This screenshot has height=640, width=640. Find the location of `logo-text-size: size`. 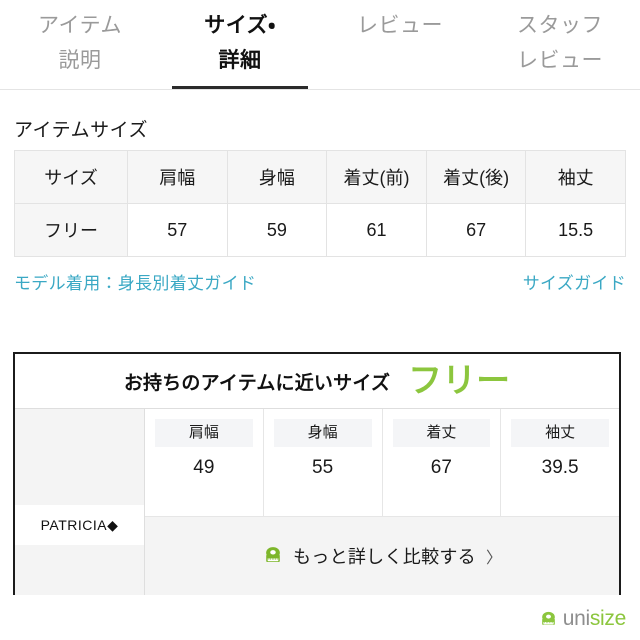

logo-text-size: size is located at coordinates (607, 618).